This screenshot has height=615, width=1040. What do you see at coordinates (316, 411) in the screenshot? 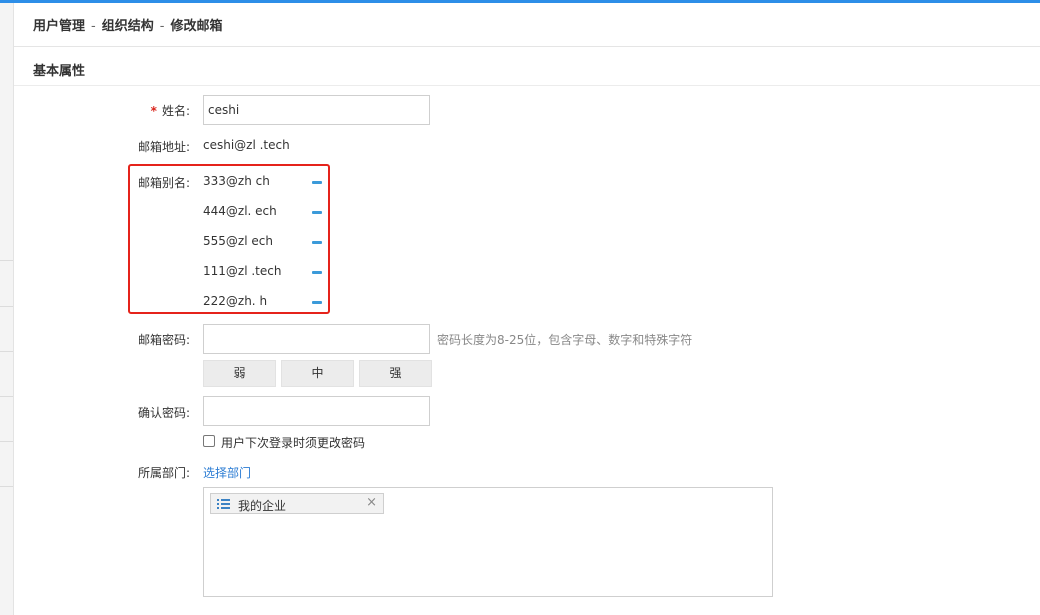
I see `confirm-password-input` at bounding box center [316, 411].